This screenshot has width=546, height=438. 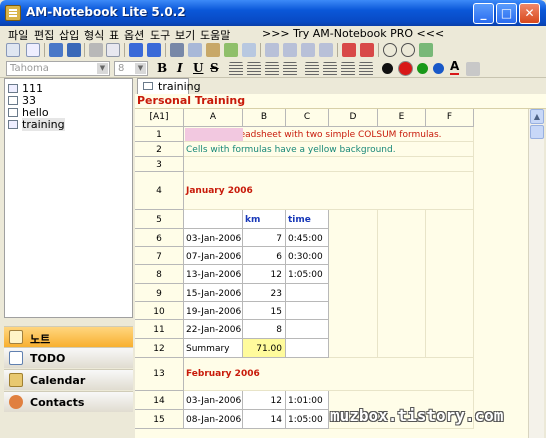 What do you see at coordinates (68, 322) in the screenshot?
I see `panel-splitter` at bounding box center [68, 322].